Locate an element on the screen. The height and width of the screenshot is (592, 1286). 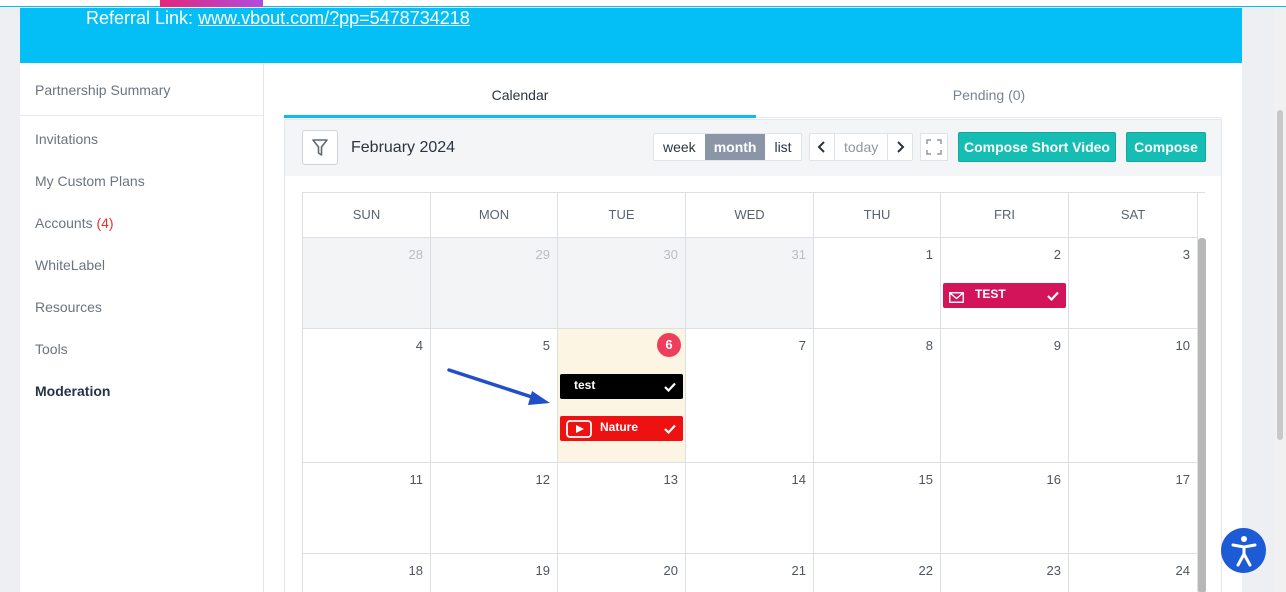
chevron-left-icon is located at coordinates (821, 147).